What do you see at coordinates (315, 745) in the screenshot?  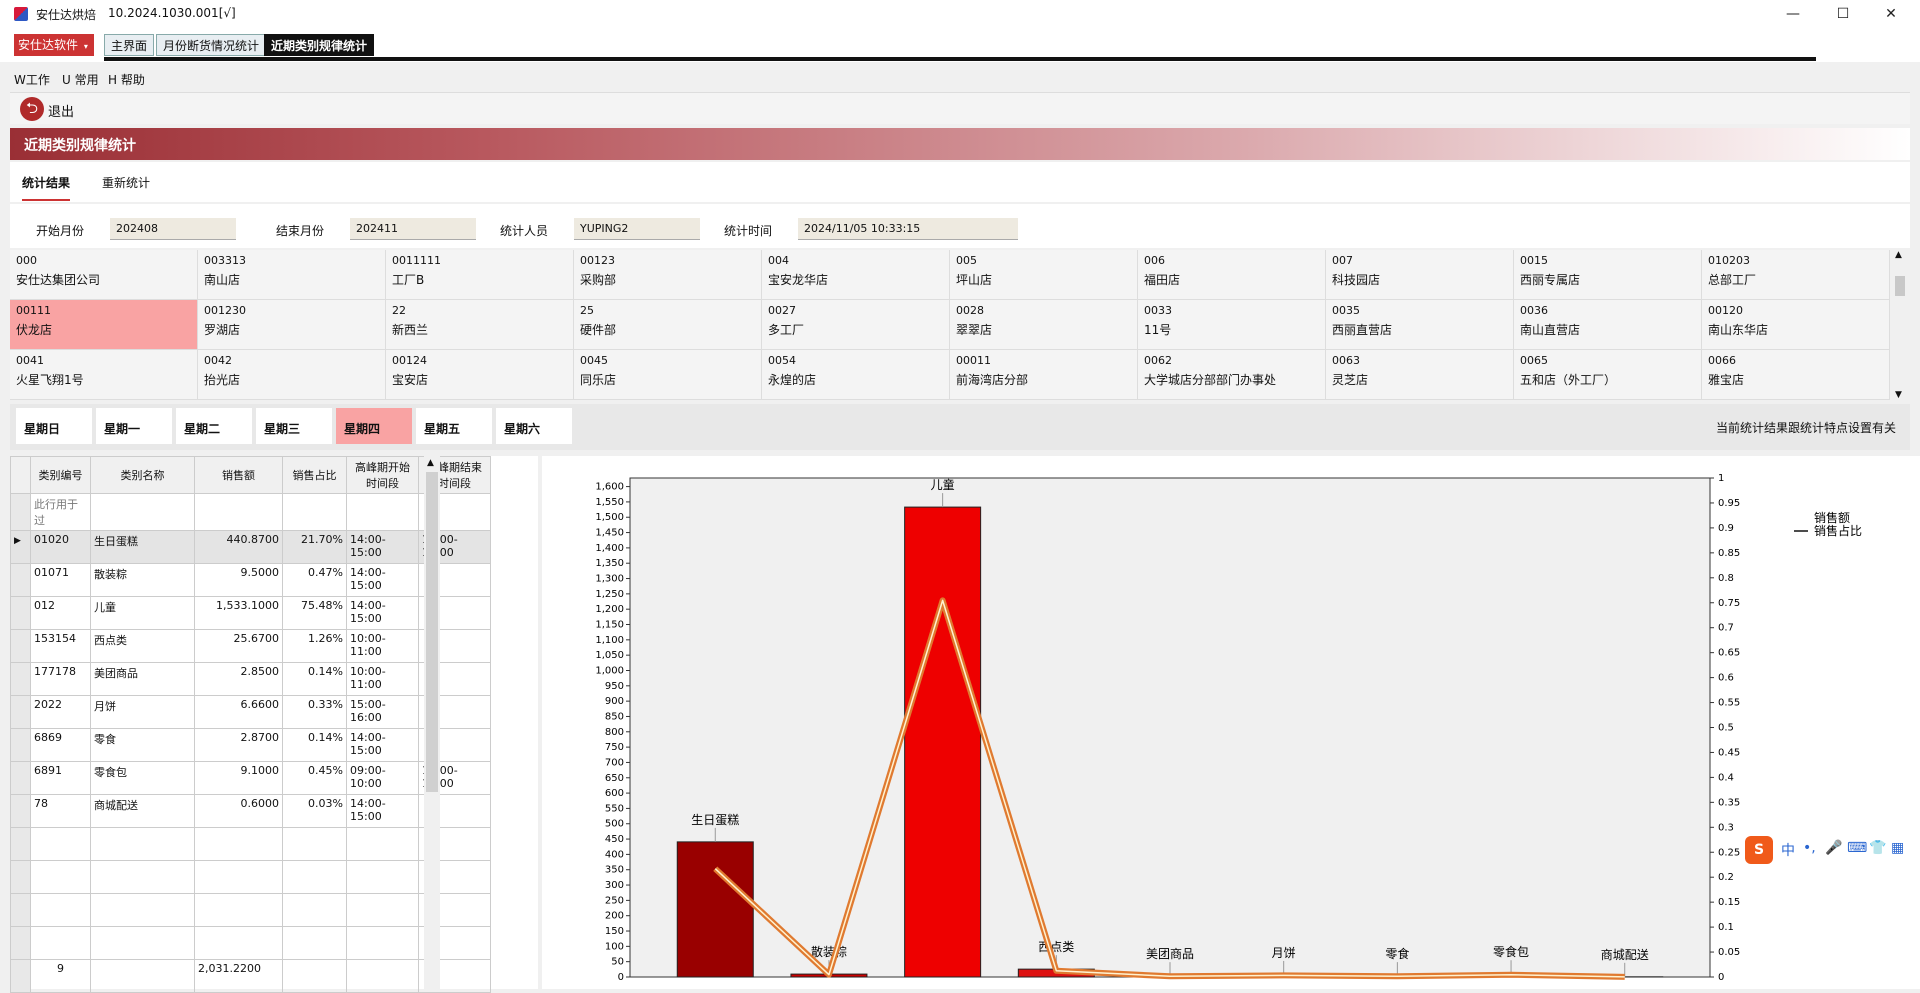 I see `cell-ratio: 0.14%` at bounding box center [315, 745].